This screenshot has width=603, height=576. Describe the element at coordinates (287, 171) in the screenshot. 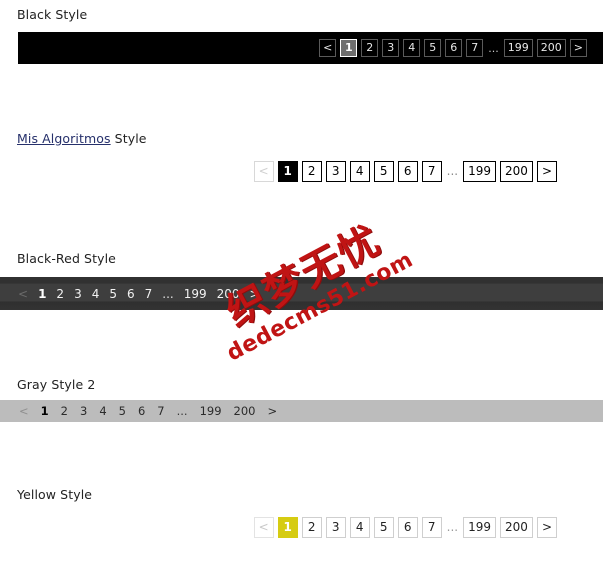

I see `pagination-misalgoritmos-page-1: 1` at that location.